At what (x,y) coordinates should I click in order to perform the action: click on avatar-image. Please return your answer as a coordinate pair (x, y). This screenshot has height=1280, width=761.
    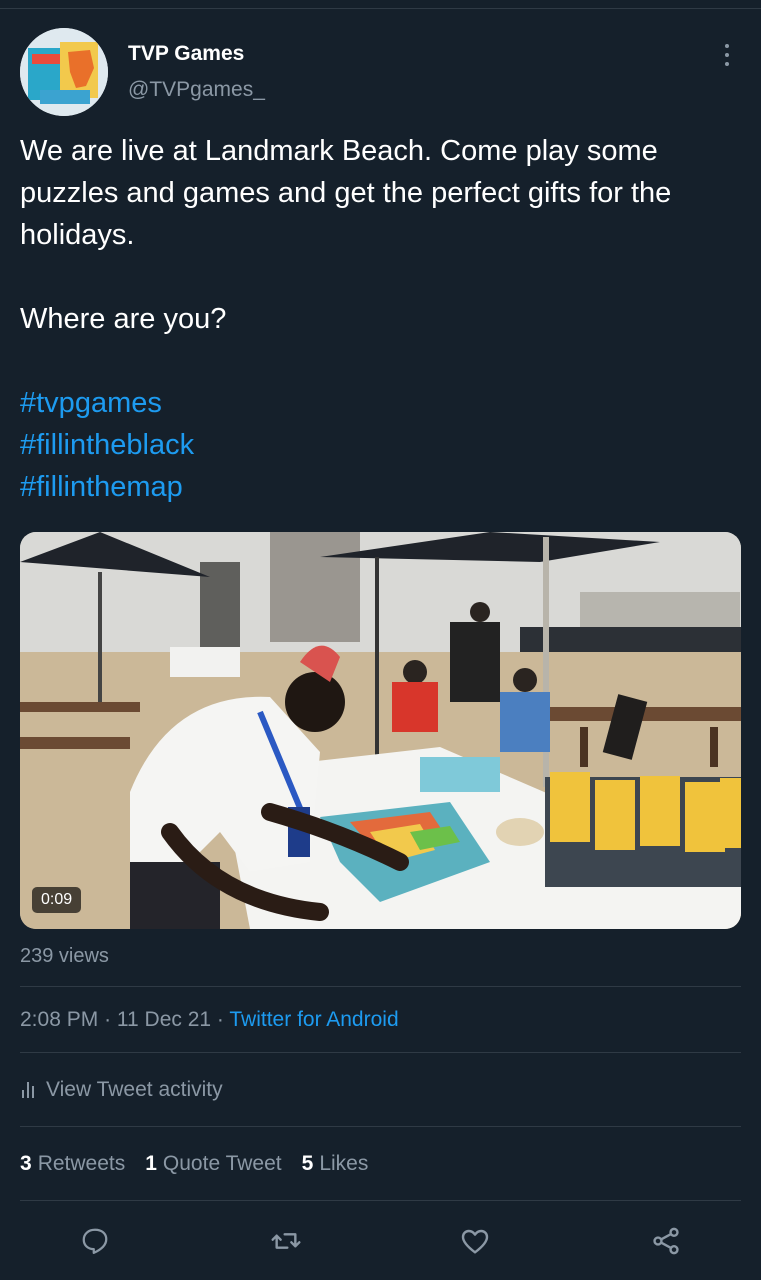
    Looking at the image, I should click on (64, 72).